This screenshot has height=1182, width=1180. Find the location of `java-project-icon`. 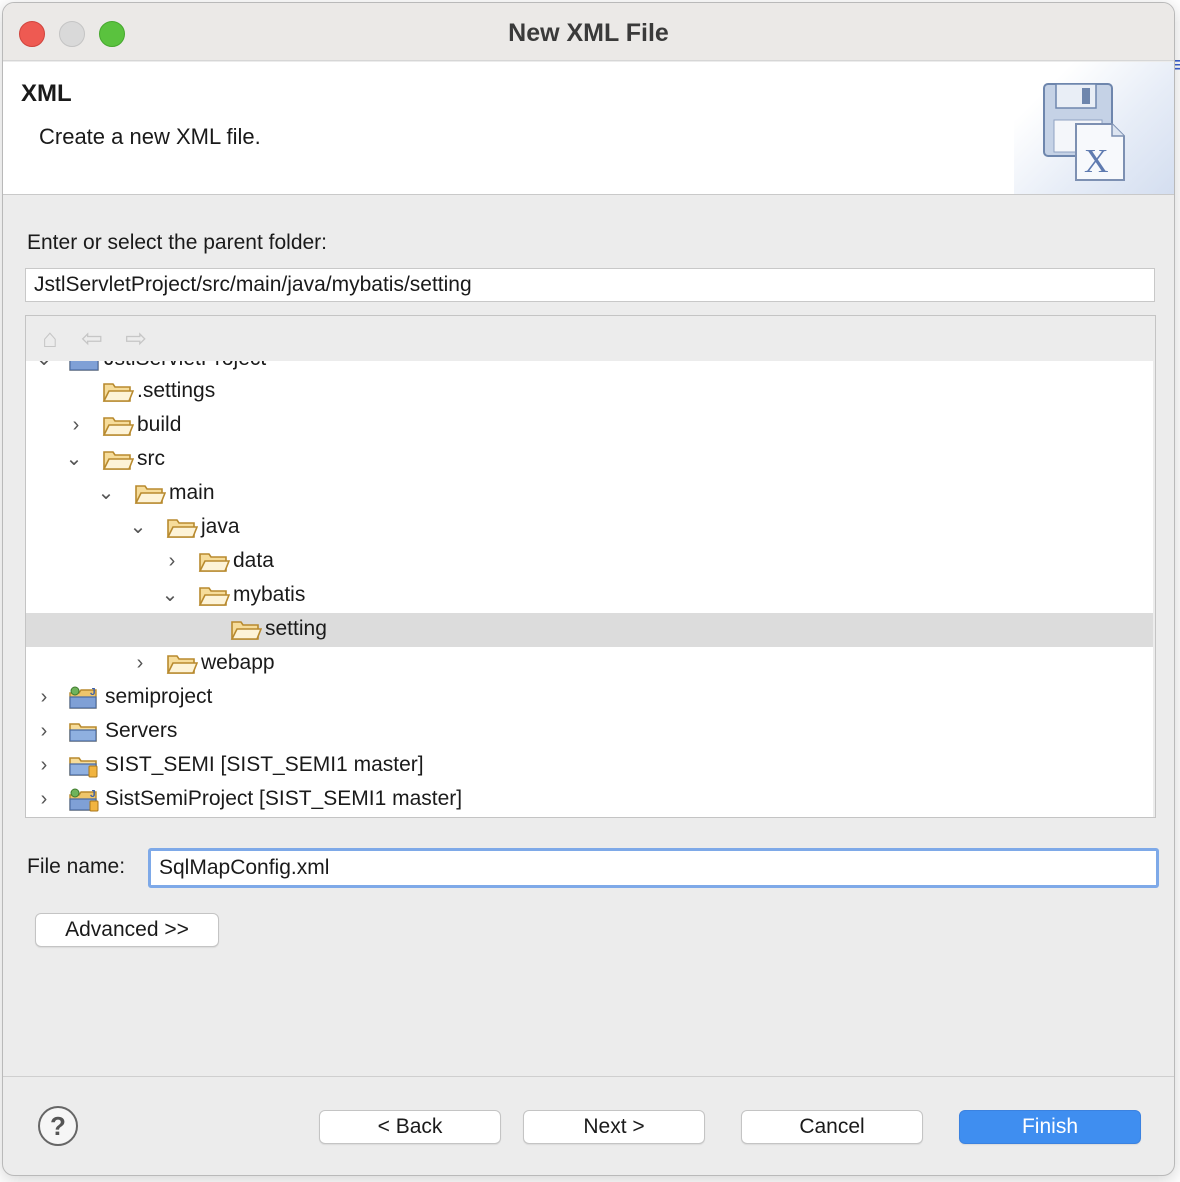

java-project-icon is located at coordinates (84, 366).